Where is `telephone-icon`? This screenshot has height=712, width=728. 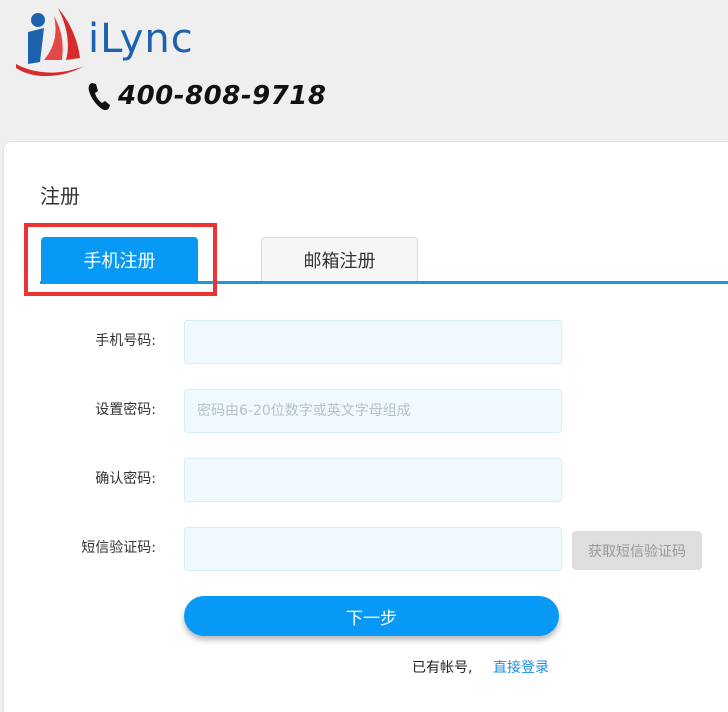 telephone-icon is located at coordinates (99, 97).